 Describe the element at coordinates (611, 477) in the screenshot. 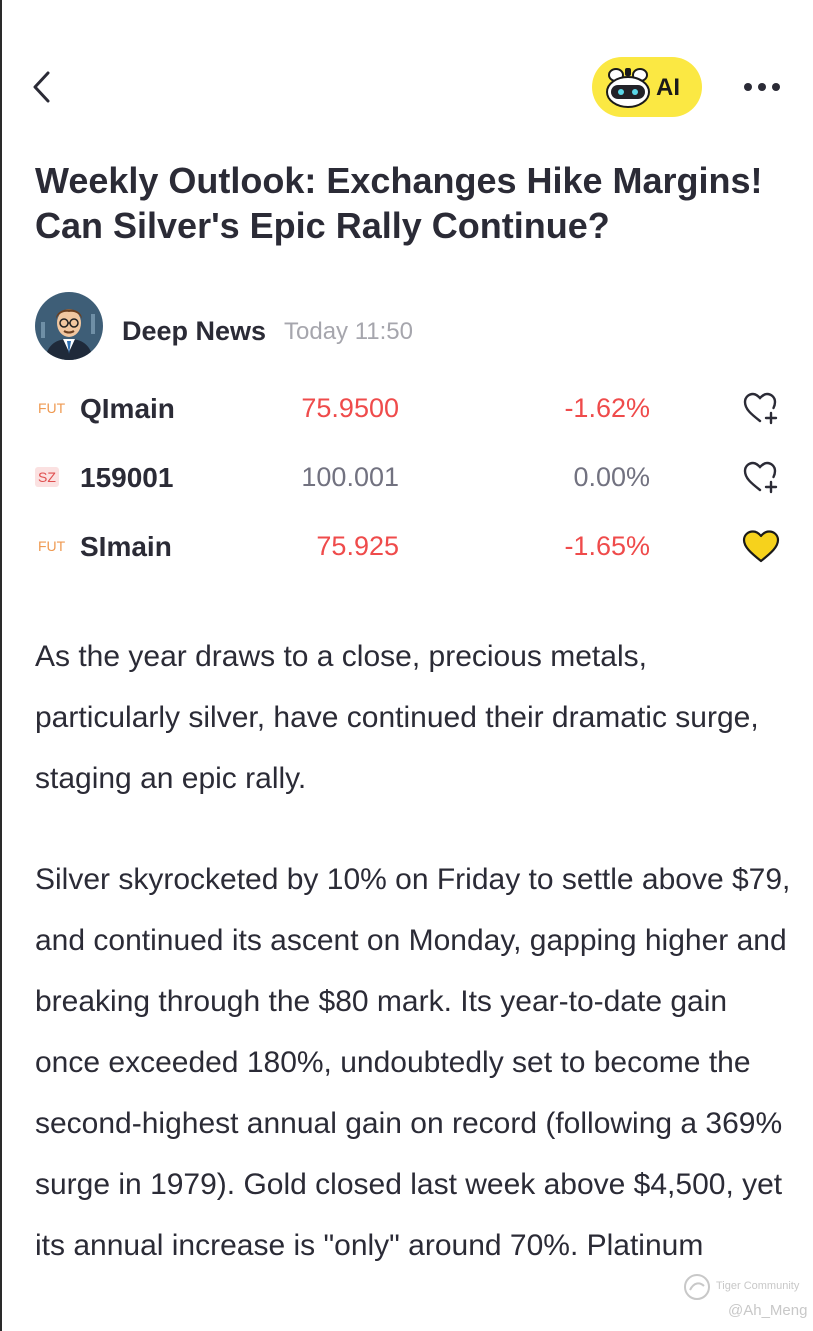

I see `quote-change: 0.00%` at that location.